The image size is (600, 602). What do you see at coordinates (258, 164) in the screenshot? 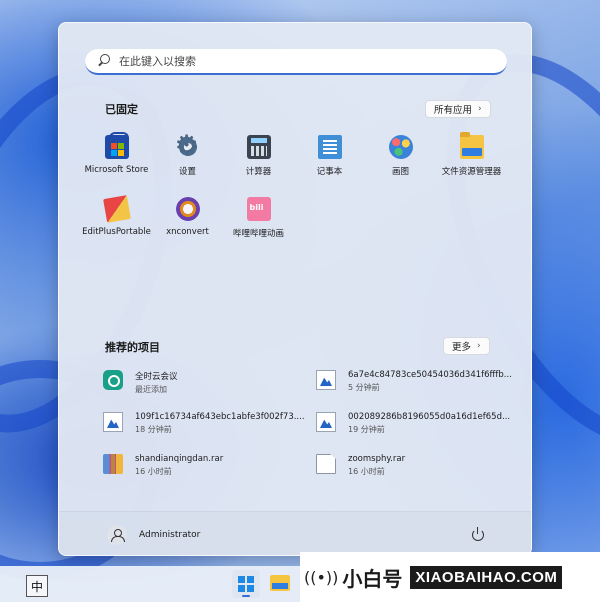
I see `pinned-app-calculator: 计算器` at bounding box center [258, 164].